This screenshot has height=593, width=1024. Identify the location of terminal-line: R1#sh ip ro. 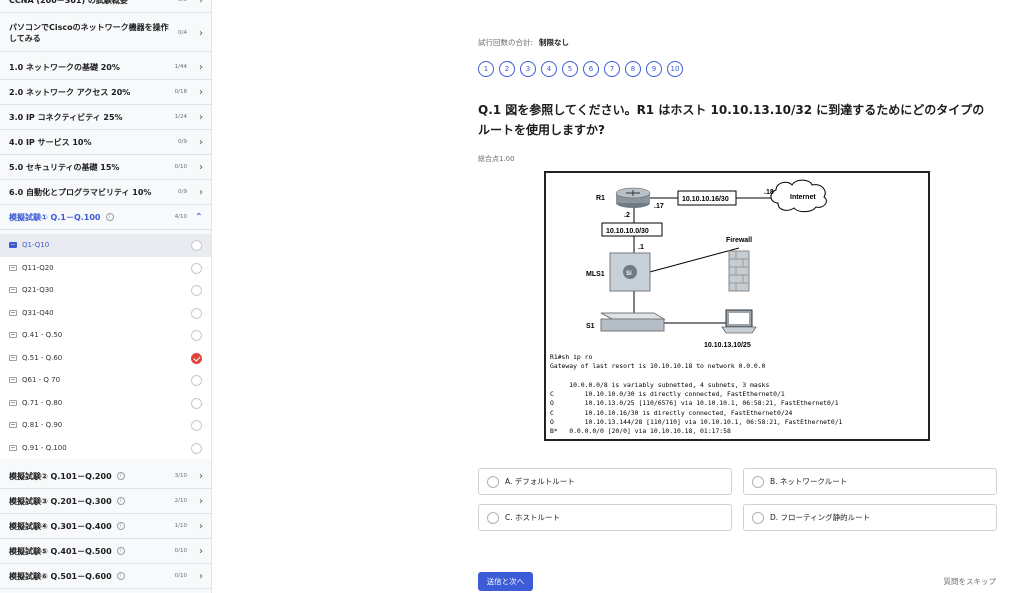
(571, 357).